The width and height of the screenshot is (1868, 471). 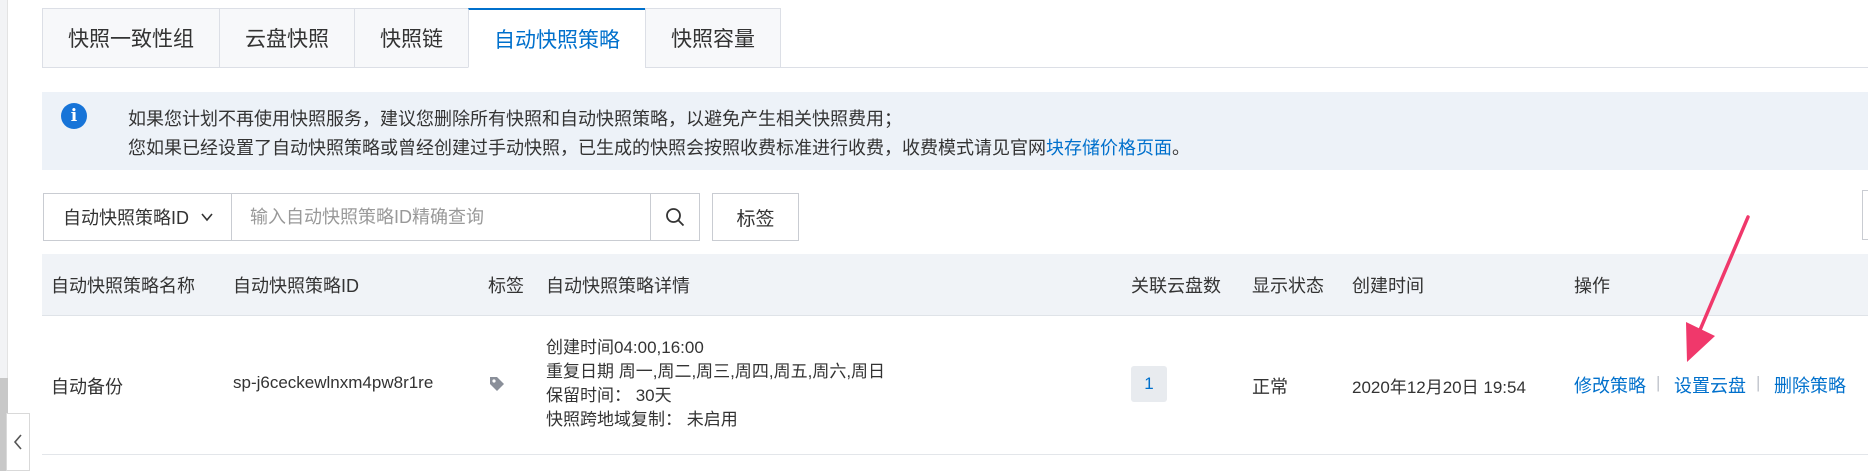 I want to click on tag-filter-button: 标签, so click(x=755, y=217).